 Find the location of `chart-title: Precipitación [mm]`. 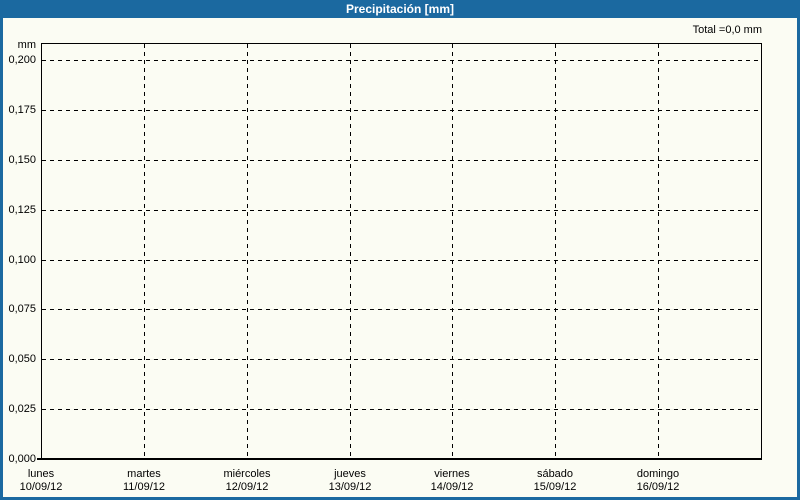

chart-title: Precipitación [mm] is located at coordinates (400, 9).